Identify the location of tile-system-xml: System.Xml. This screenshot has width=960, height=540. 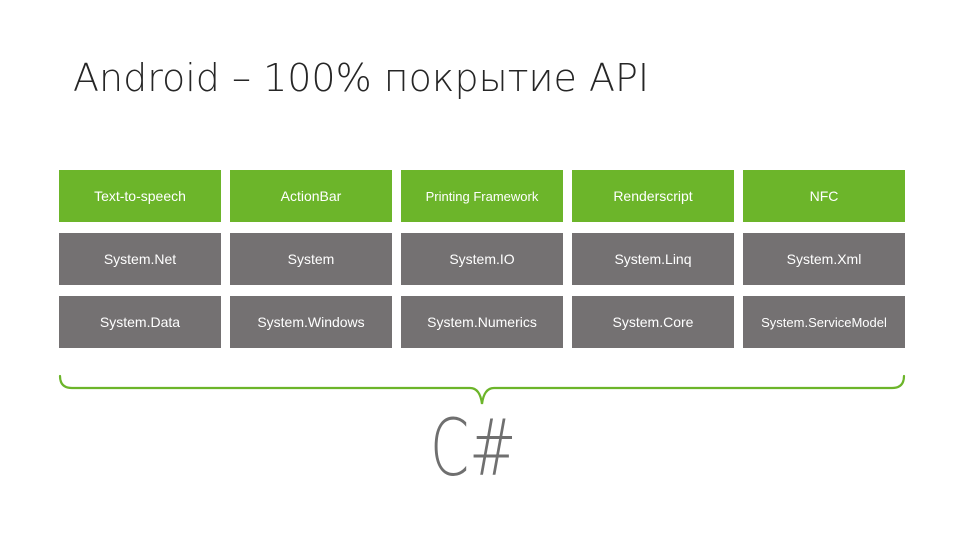
(824, 259).